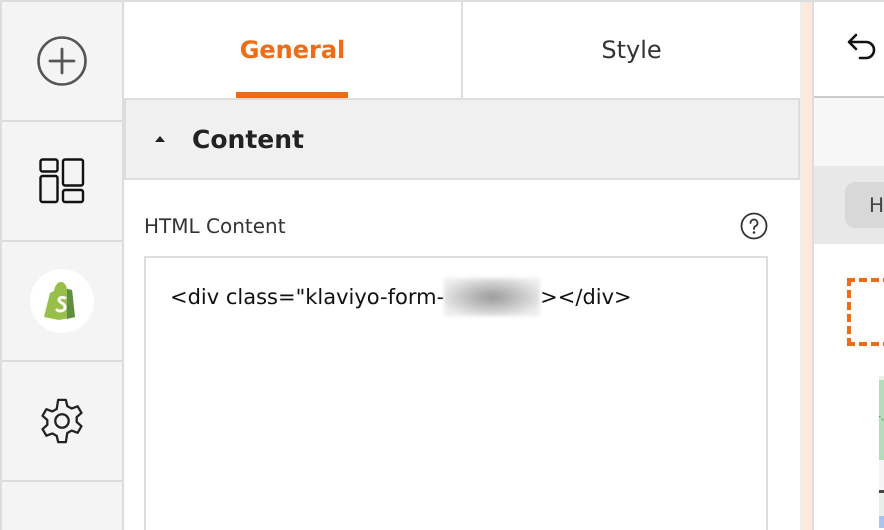  What do you see at coordinates (62, 301) in the screenshot?
I see `shopping-bag-icon` at bounding box center [62, 301].